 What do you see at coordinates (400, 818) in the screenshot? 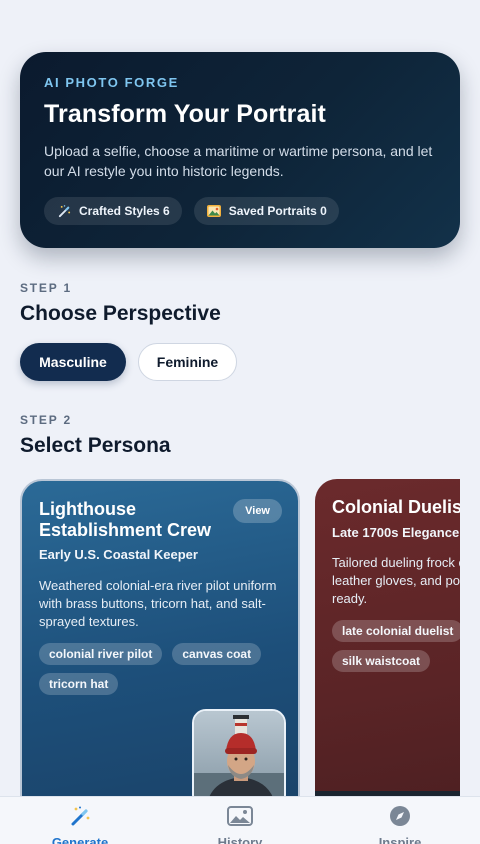
I see `compass-icon` at bounding box center [400, 818].